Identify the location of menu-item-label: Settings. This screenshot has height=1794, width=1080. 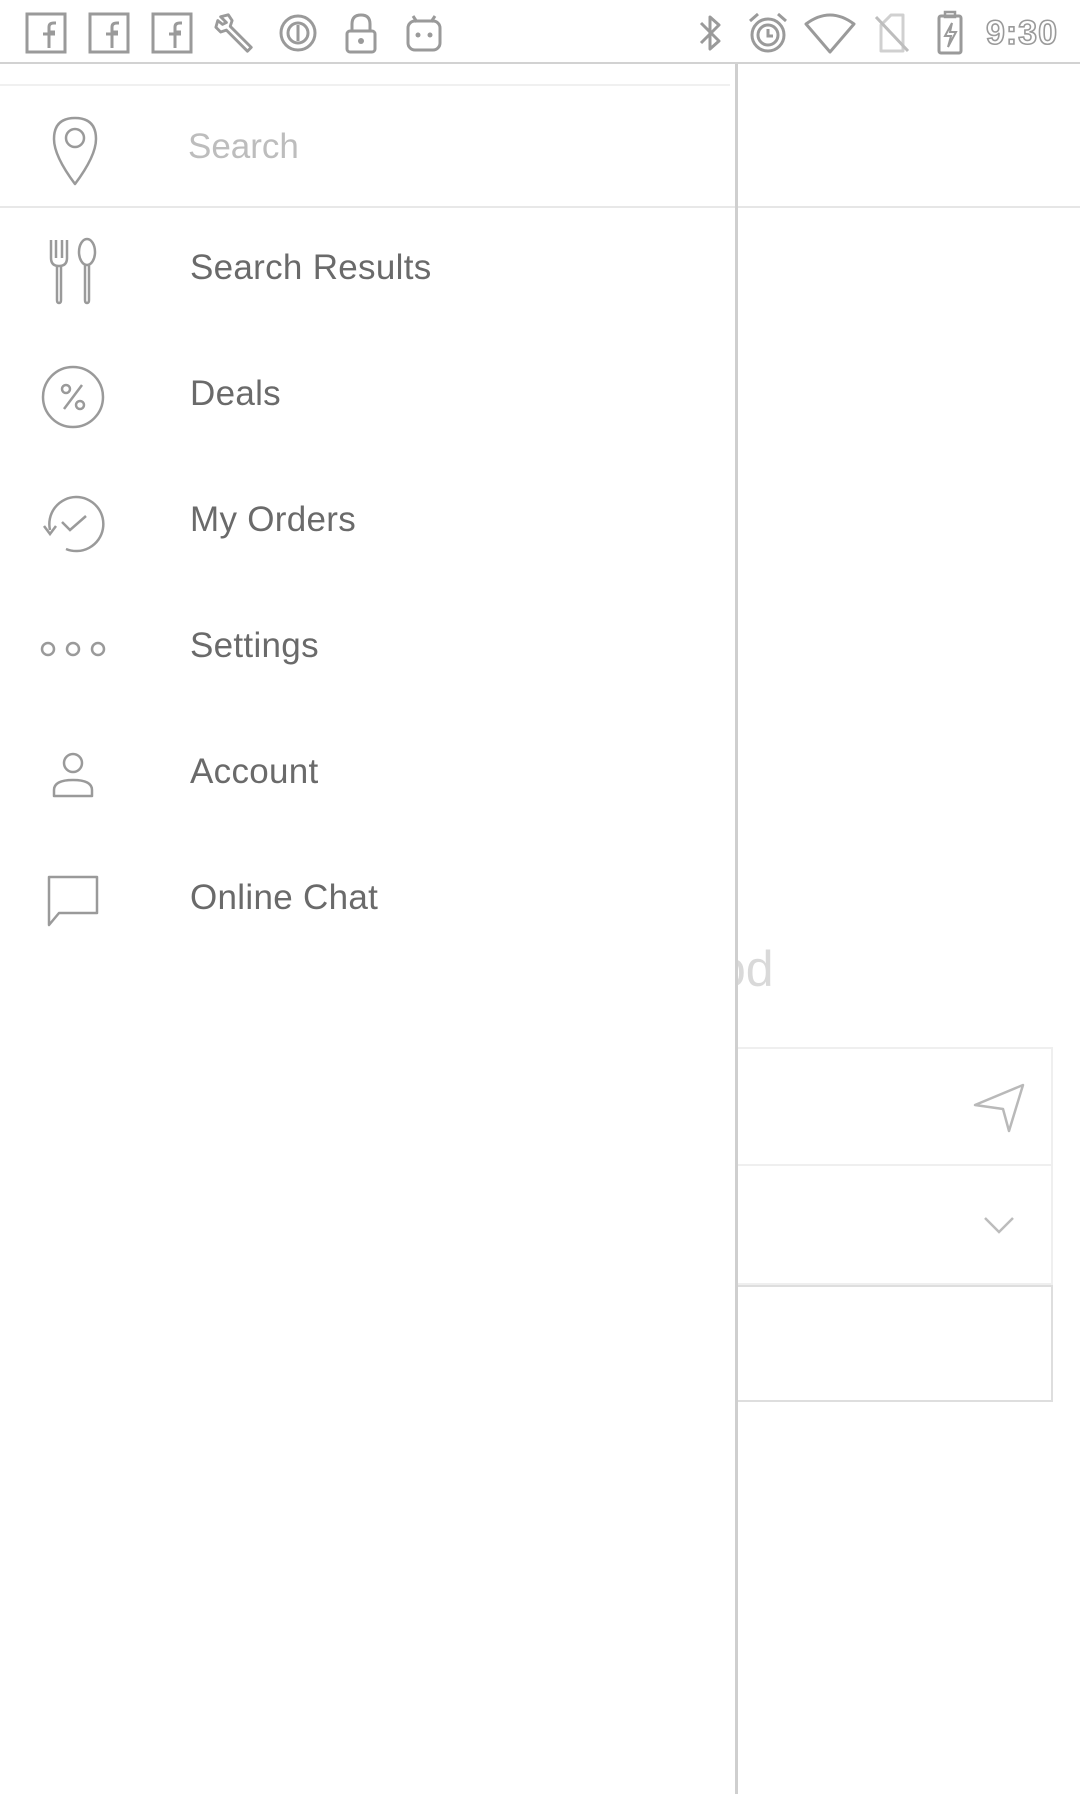
(254, 645).